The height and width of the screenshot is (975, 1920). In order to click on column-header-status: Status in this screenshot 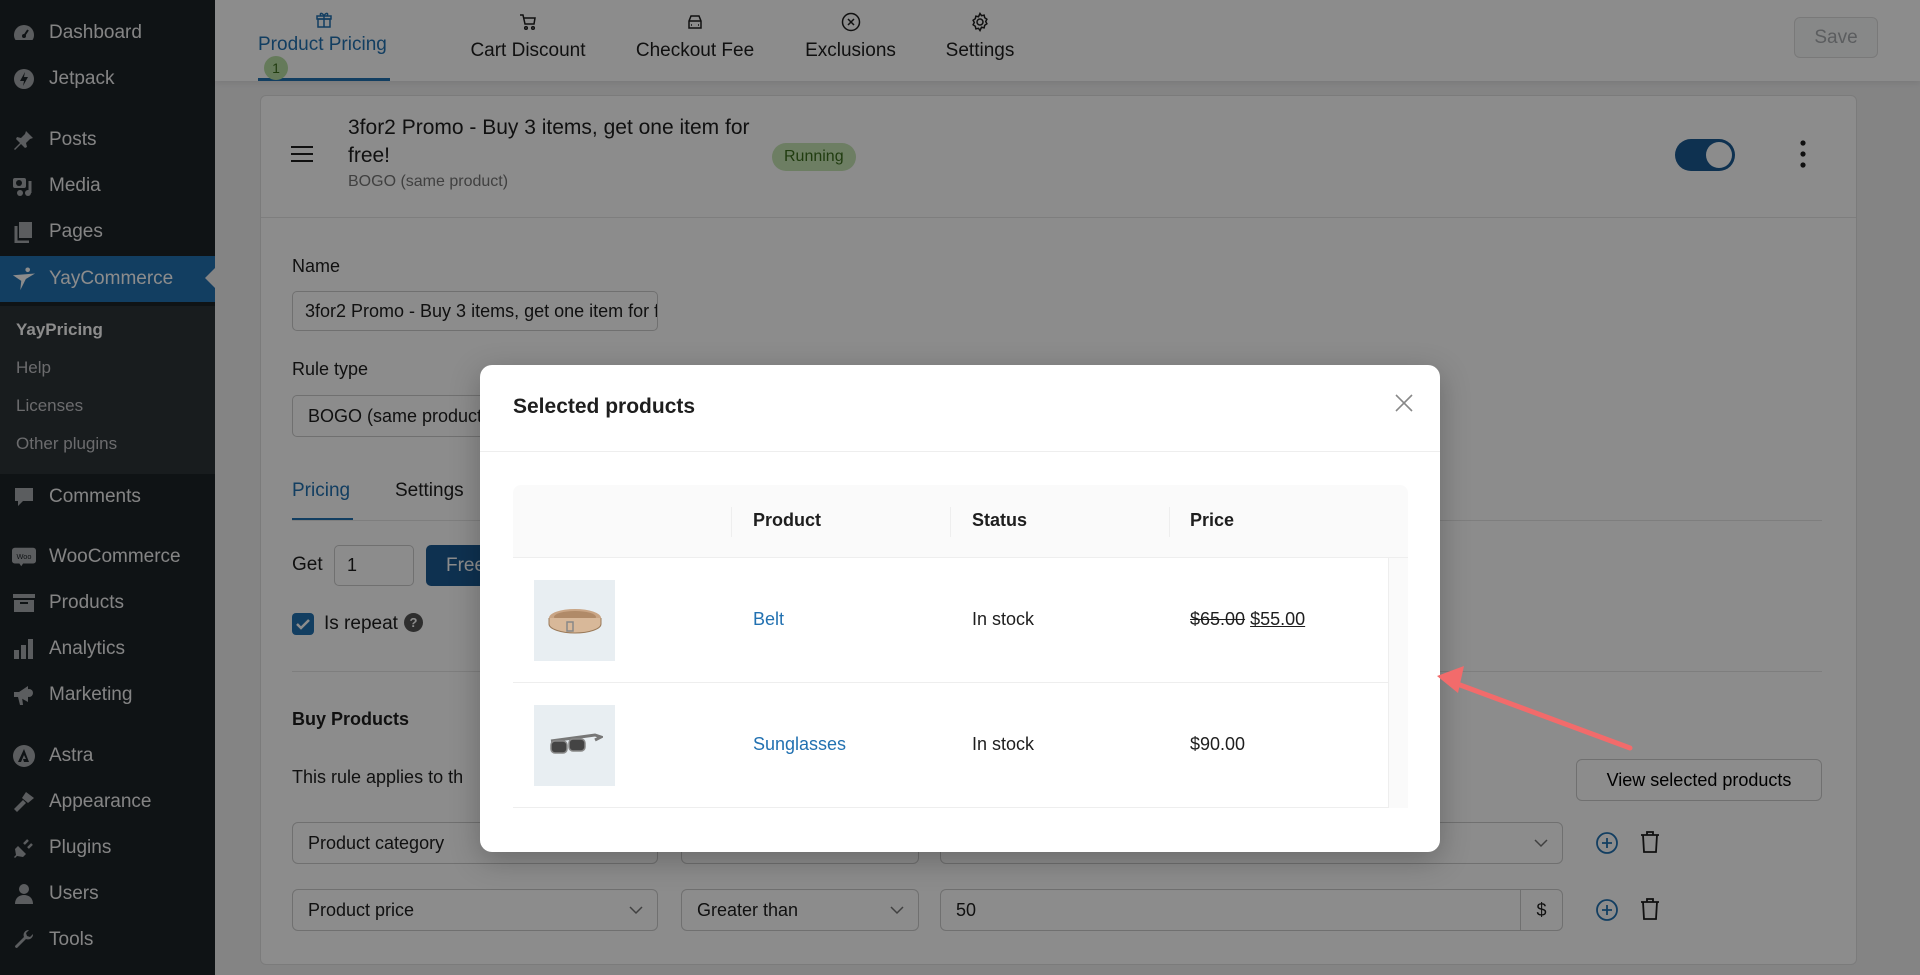, I will do `click(1000, 520)`.